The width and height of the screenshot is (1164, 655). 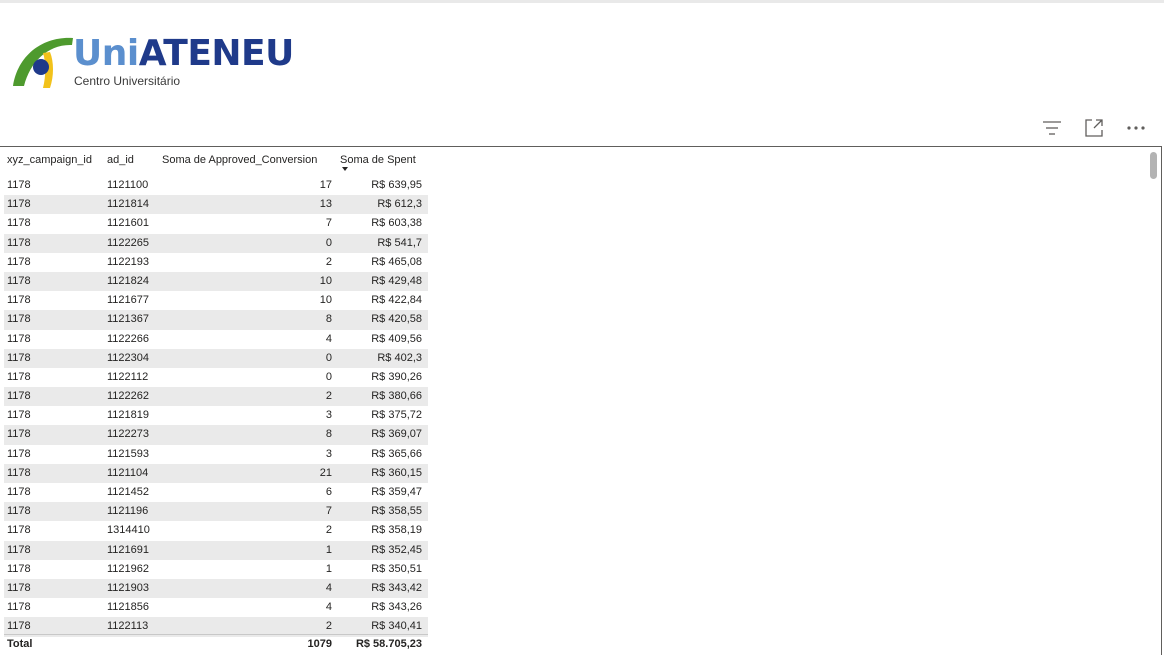 I want to click on cell-spent: R$ 465,08, so click(x=396, y=261).